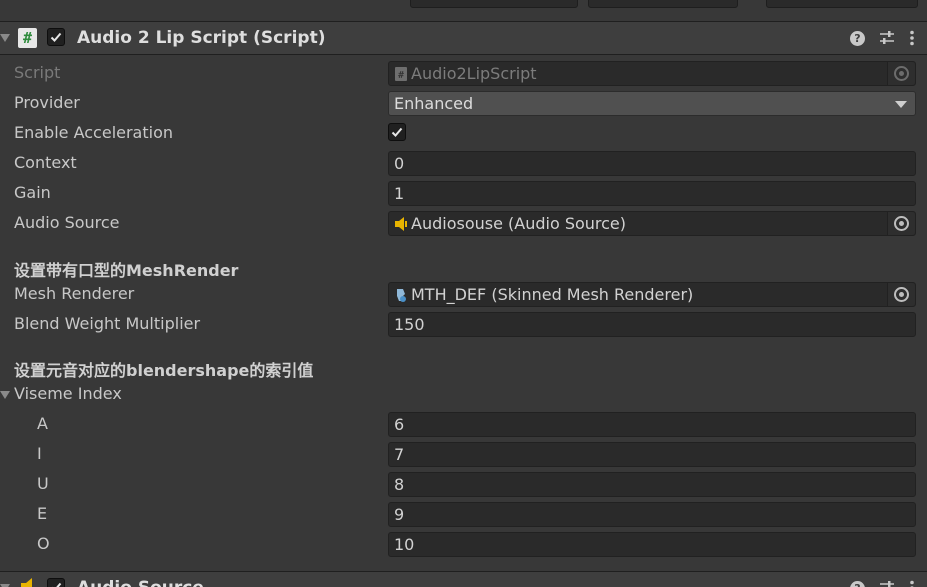 This screenshot has height=587, width=927. What do you see at coordinates (107, 323) in the screenshot?
I see `blend-weight-label: Blend Weight Multiplier` at bounding box center [107, 323].